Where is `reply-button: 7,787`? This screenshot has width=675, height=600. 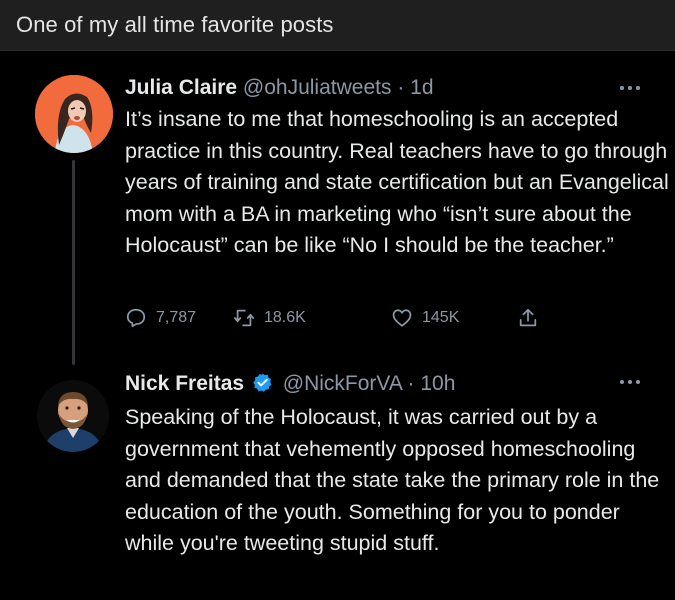 reply-button: 7,787 is located at coordinates (160, 318).